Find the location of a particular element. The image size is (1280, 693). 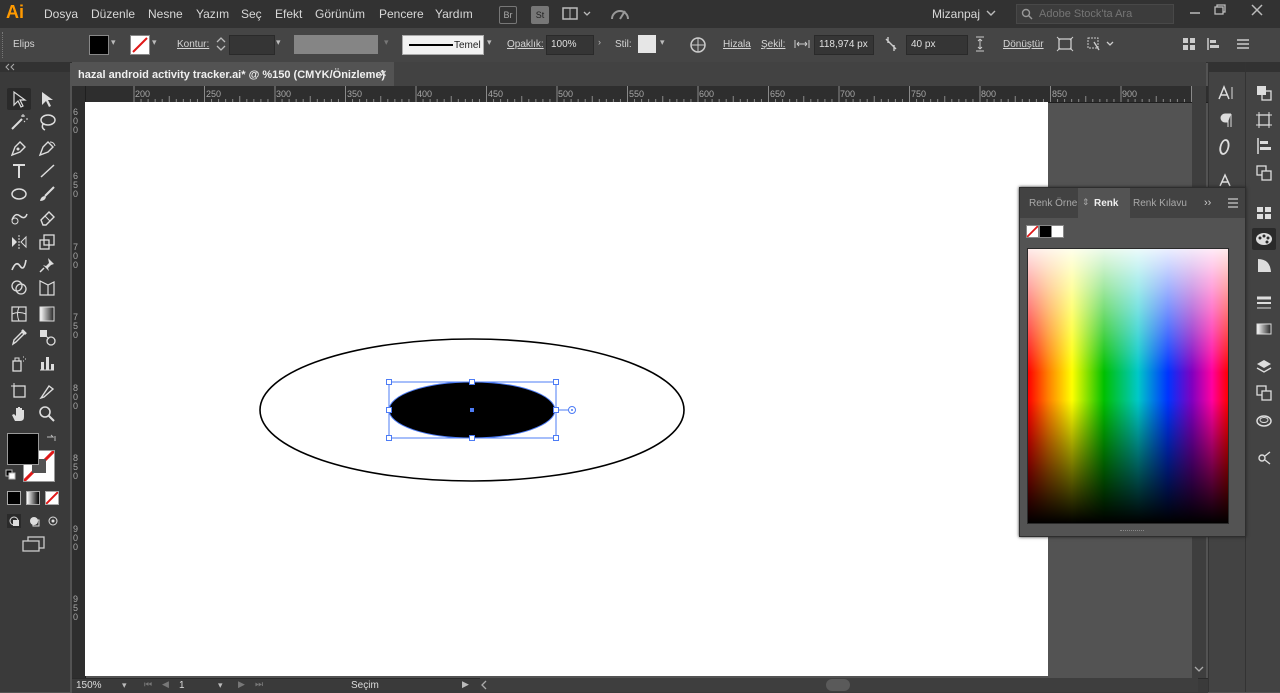

cc-libraries-panel-button is located at coordinates (1264, 420).